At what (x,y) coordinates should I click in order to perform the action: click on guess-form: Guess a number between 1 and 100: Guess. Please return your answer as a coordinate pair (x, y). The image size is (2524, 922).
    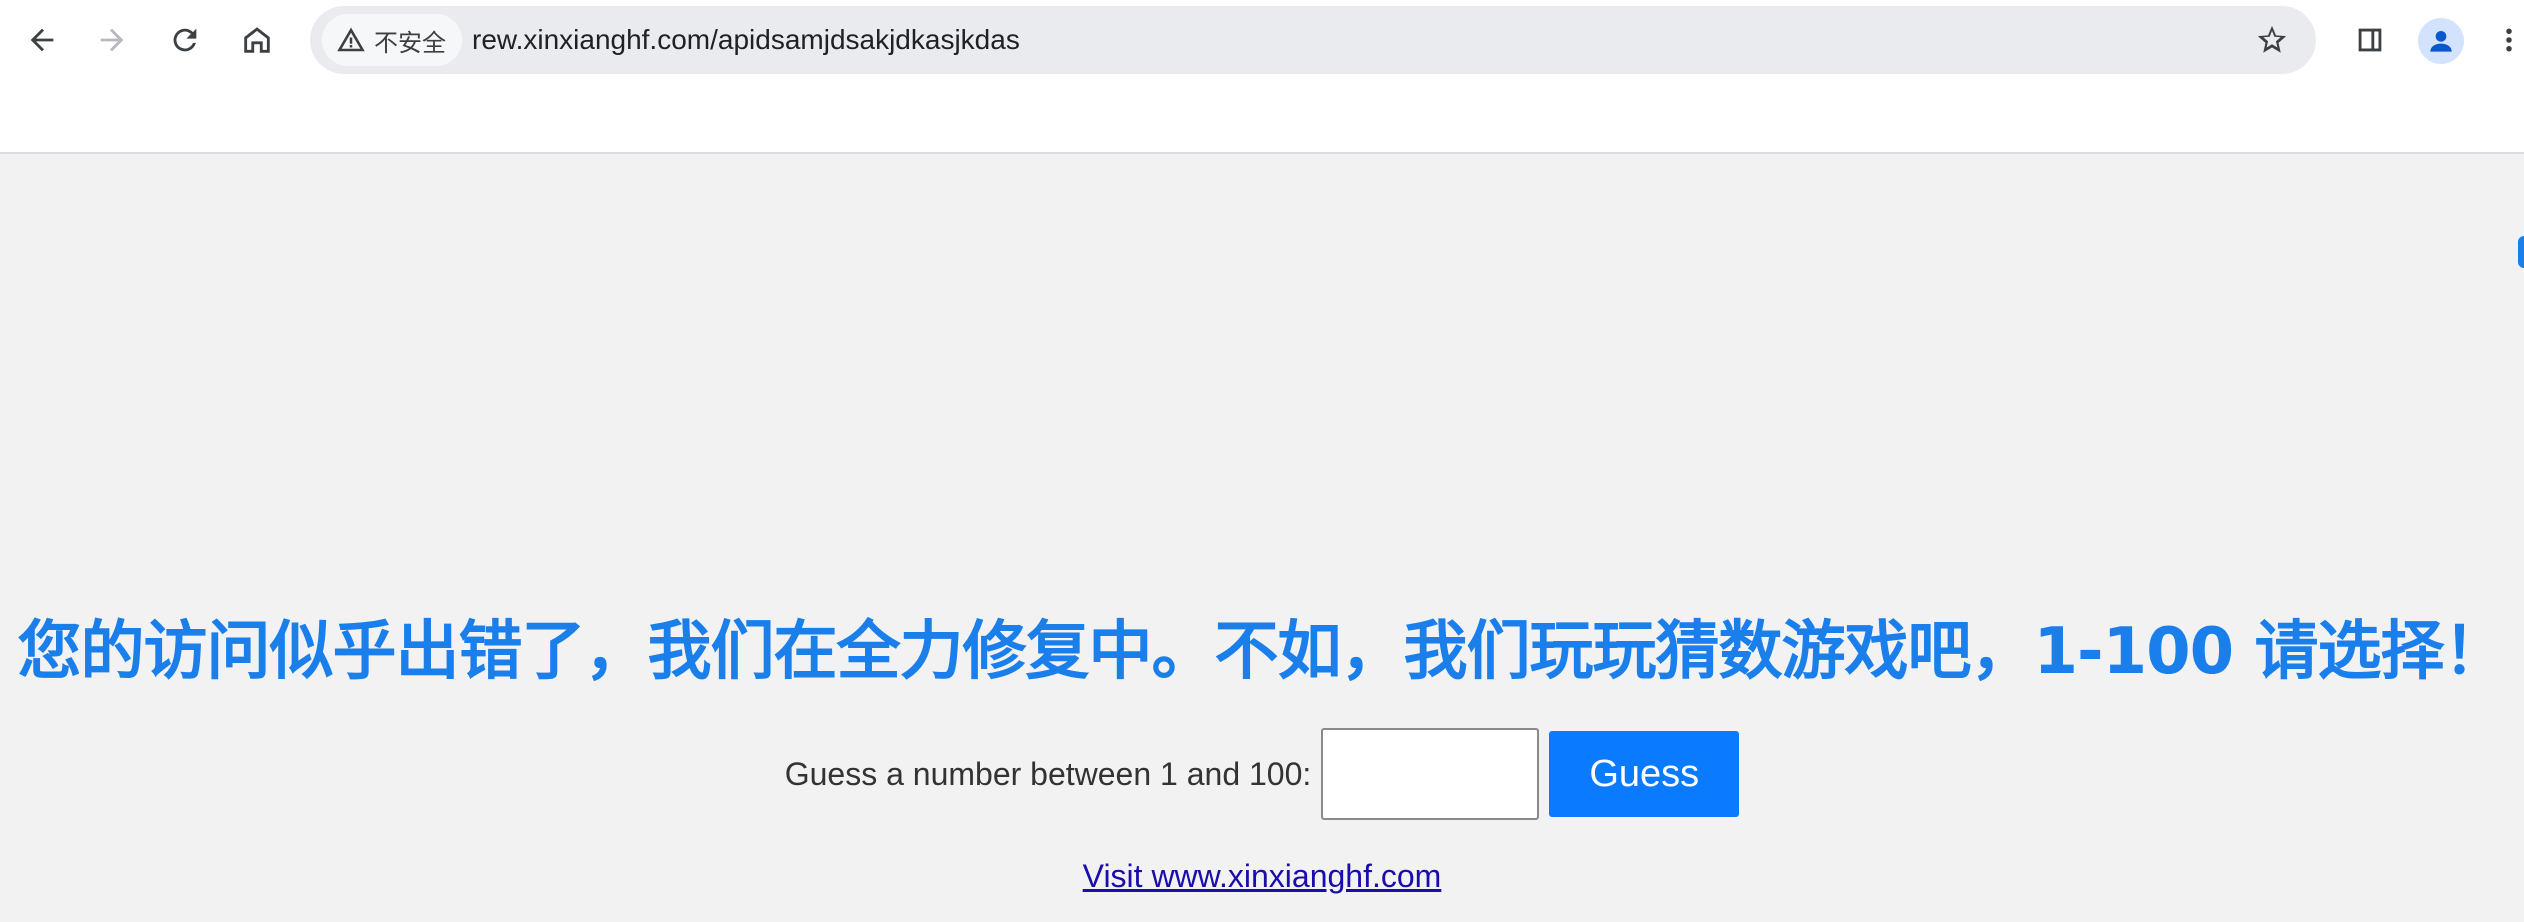
    Looking at the image, I should click on (1262, 774).